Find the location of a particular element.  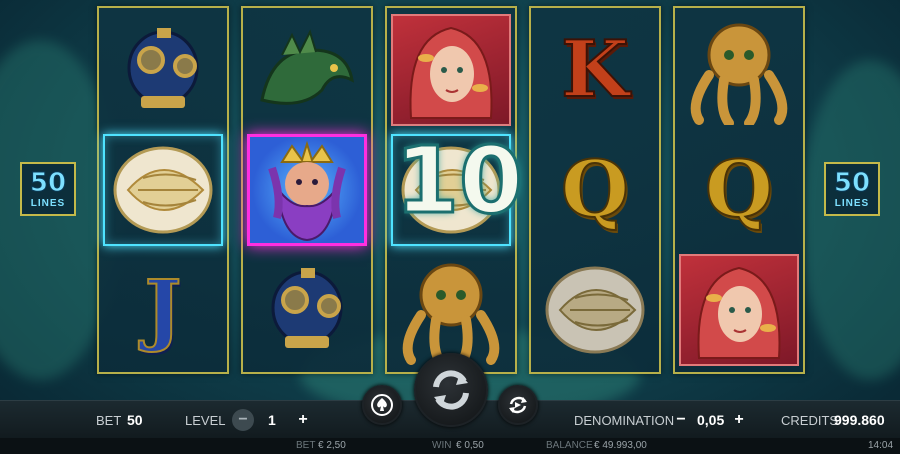

fast-spin-icon is located at coordinates (518, 405).